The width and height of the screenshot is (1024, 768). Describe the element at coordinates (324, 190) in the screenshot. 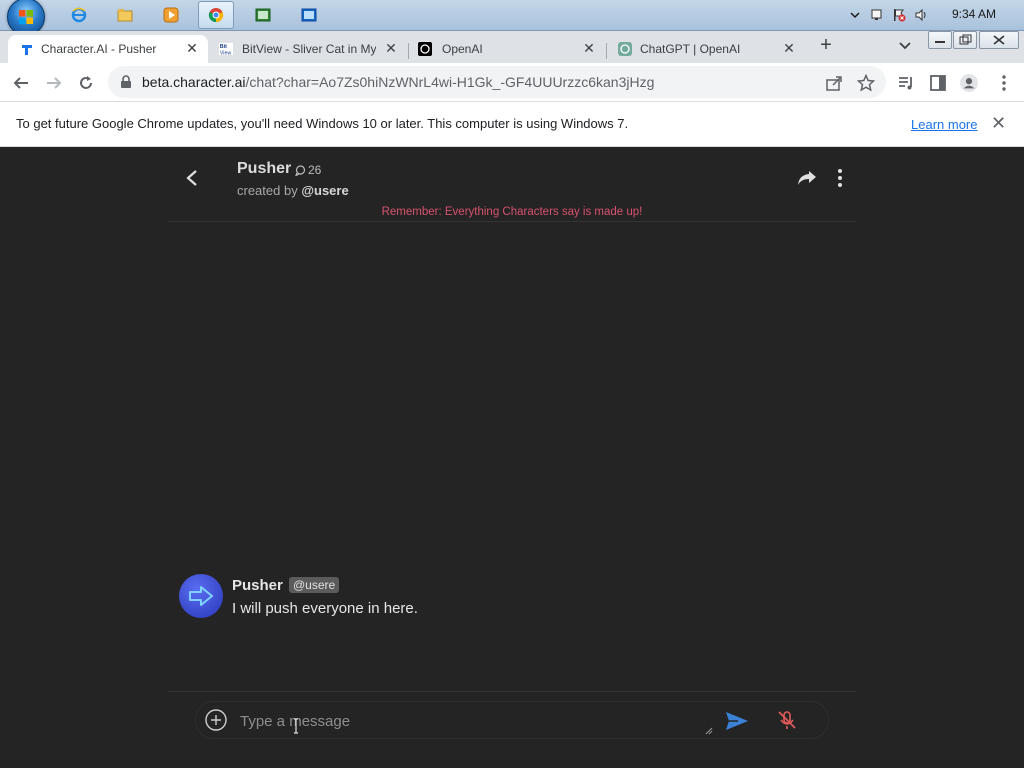

I see `creator-handle: @usere` at that location.